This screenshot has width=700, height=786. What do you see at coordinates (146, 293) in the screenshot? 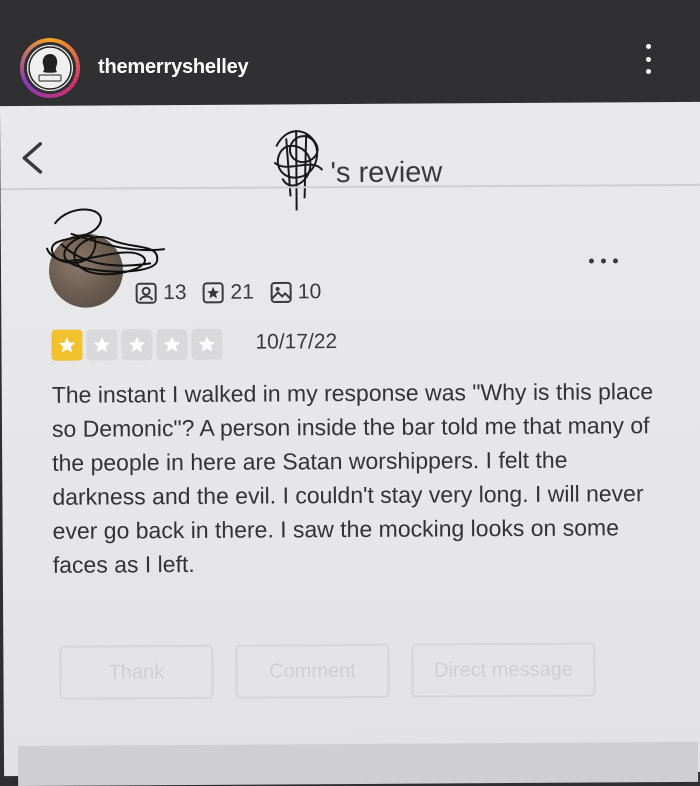
I see `friends-icon` at bounding box center [146, 293].